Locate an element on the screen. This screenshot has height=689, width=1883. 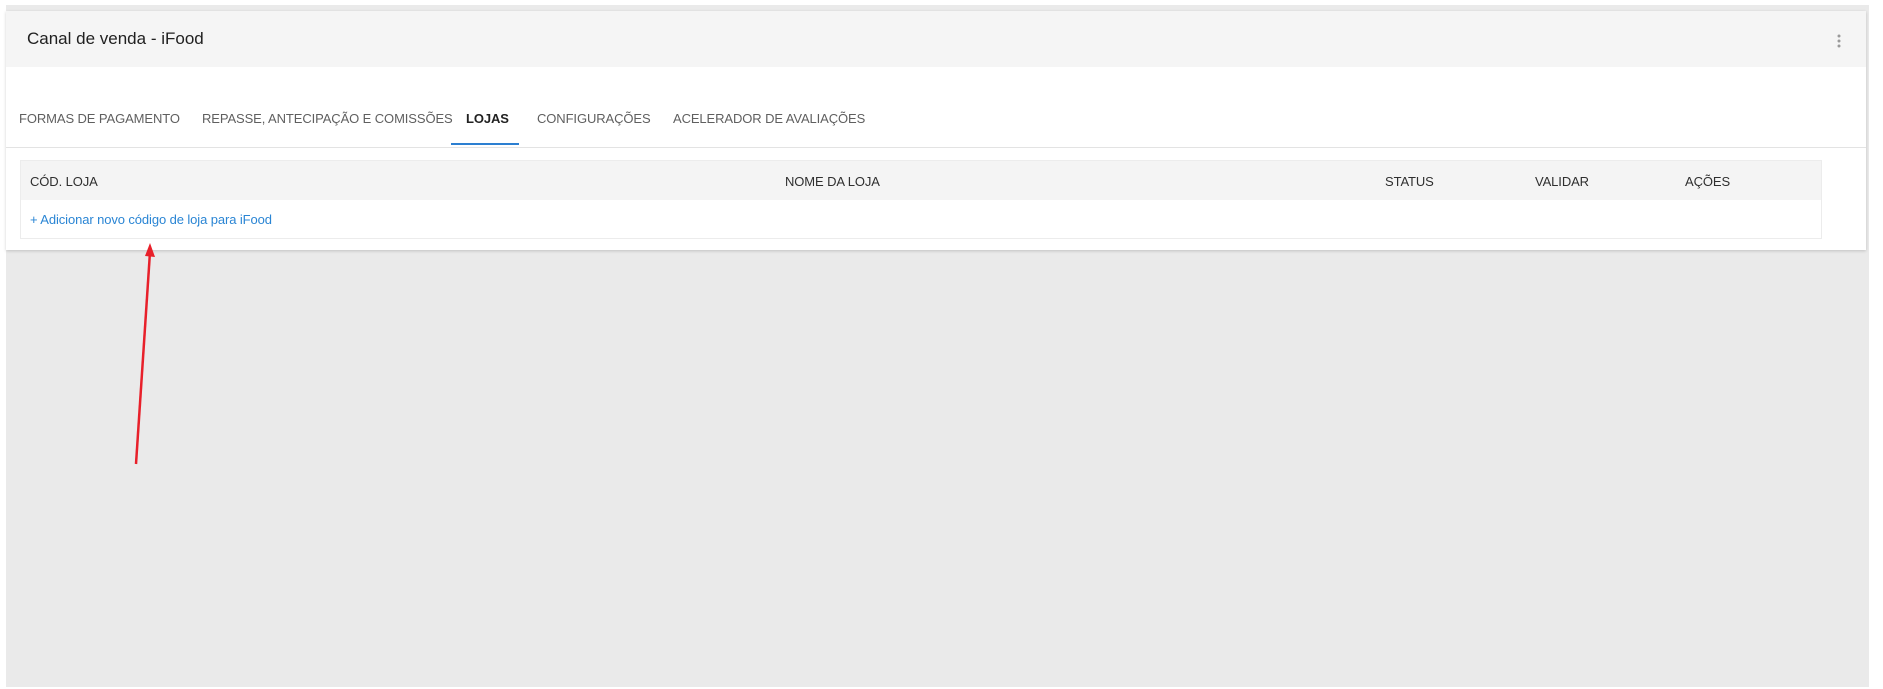
tab-acelerador-de-avaliacoes: ACELERADOR DE AVALIAÇÕES is located at coordinates (769, 118).